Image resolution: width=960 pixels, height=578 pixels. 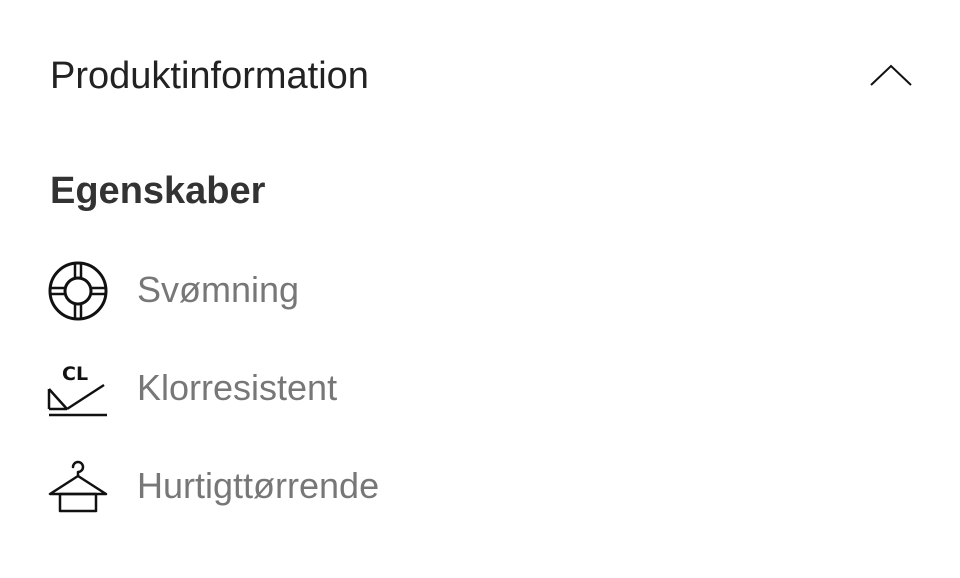 I want to click on feature-item-quick-drying: Hurtigttørrende, so click(x=480, y=486).